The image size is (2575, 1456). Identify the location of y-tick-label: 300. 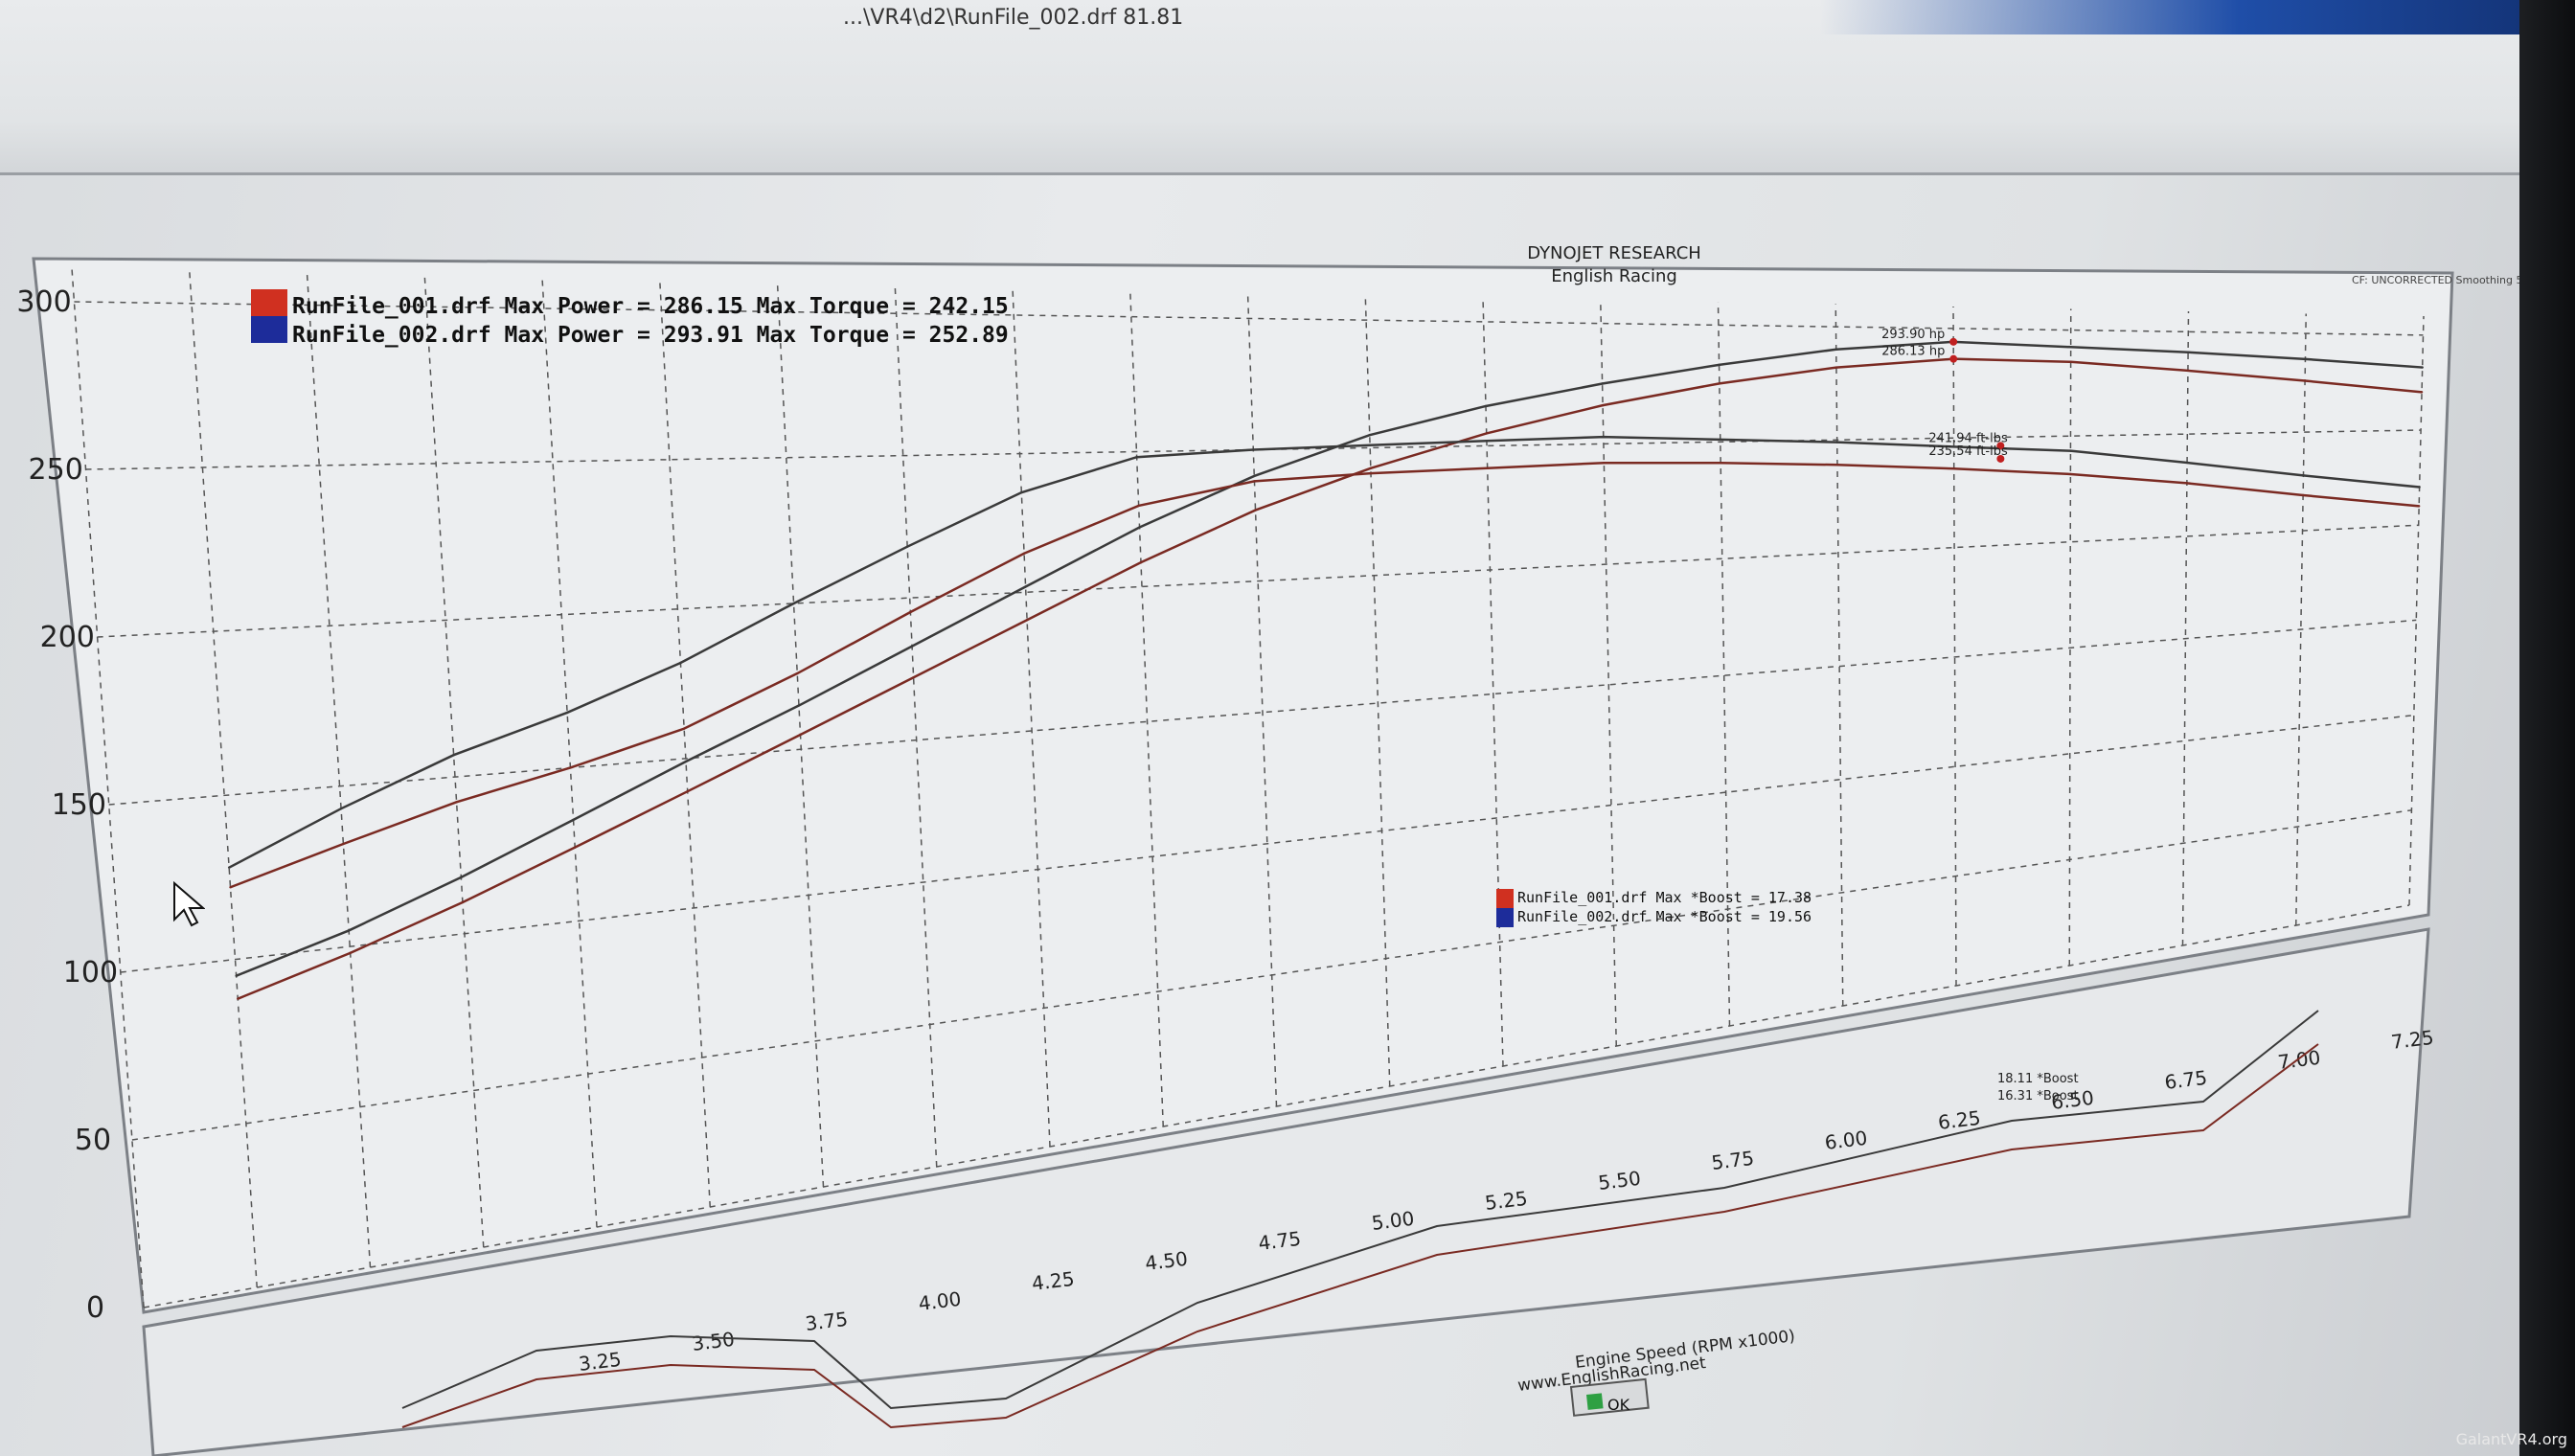
(43, 302).